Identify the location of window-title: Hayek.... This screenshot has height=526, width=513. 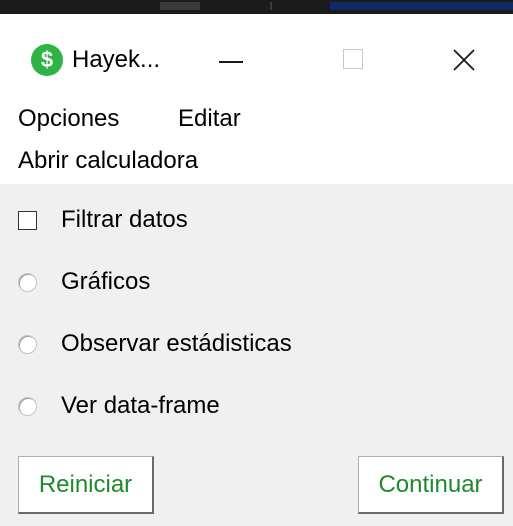
(116, 59).